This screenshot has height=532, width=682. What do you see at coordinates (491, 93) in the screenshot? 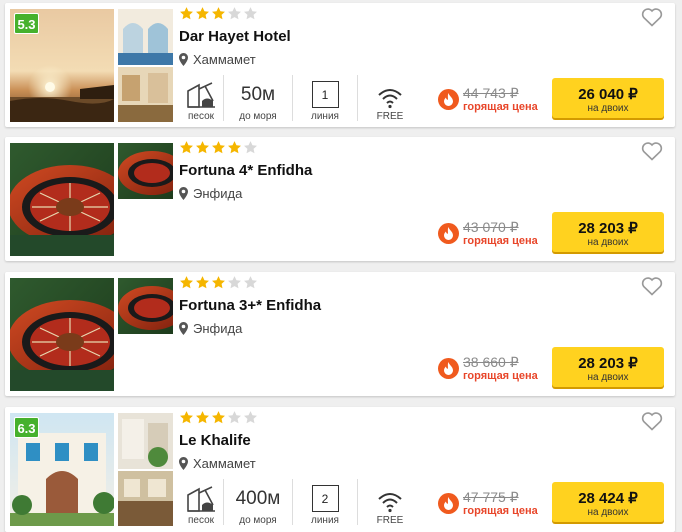
I see `old-price: 44 743 ₽` at bounding box center [491, 93].